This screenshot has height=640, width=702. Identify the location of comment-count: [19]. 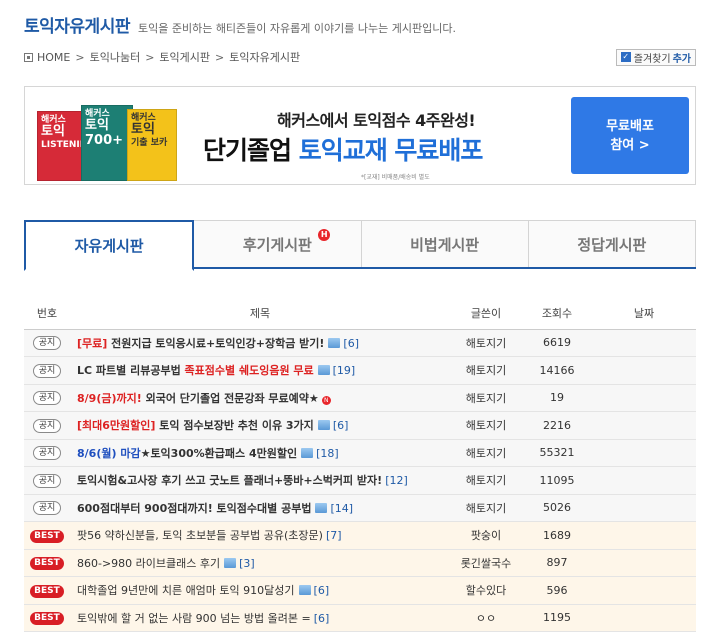
(344, 370).